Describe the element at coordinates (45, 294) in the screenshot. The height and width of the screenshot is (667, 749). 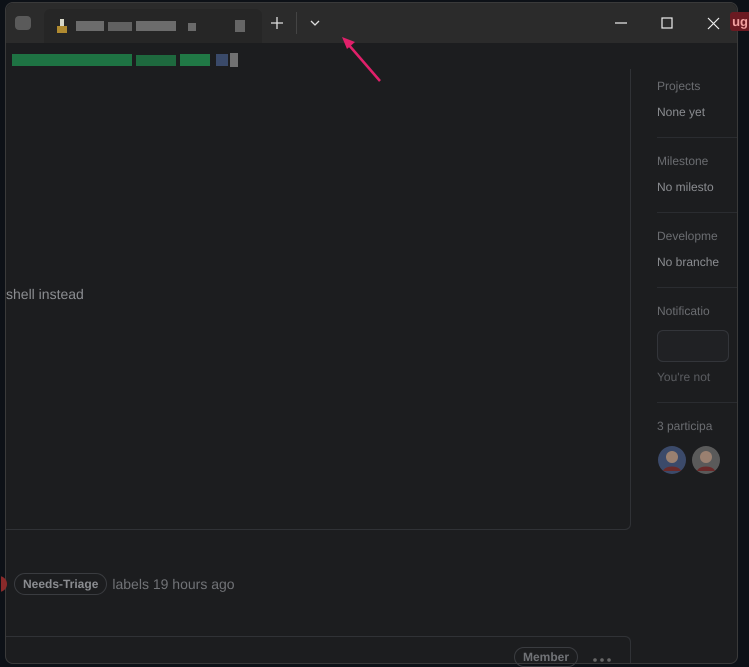
I see `comment-text: shell instead` at that location.